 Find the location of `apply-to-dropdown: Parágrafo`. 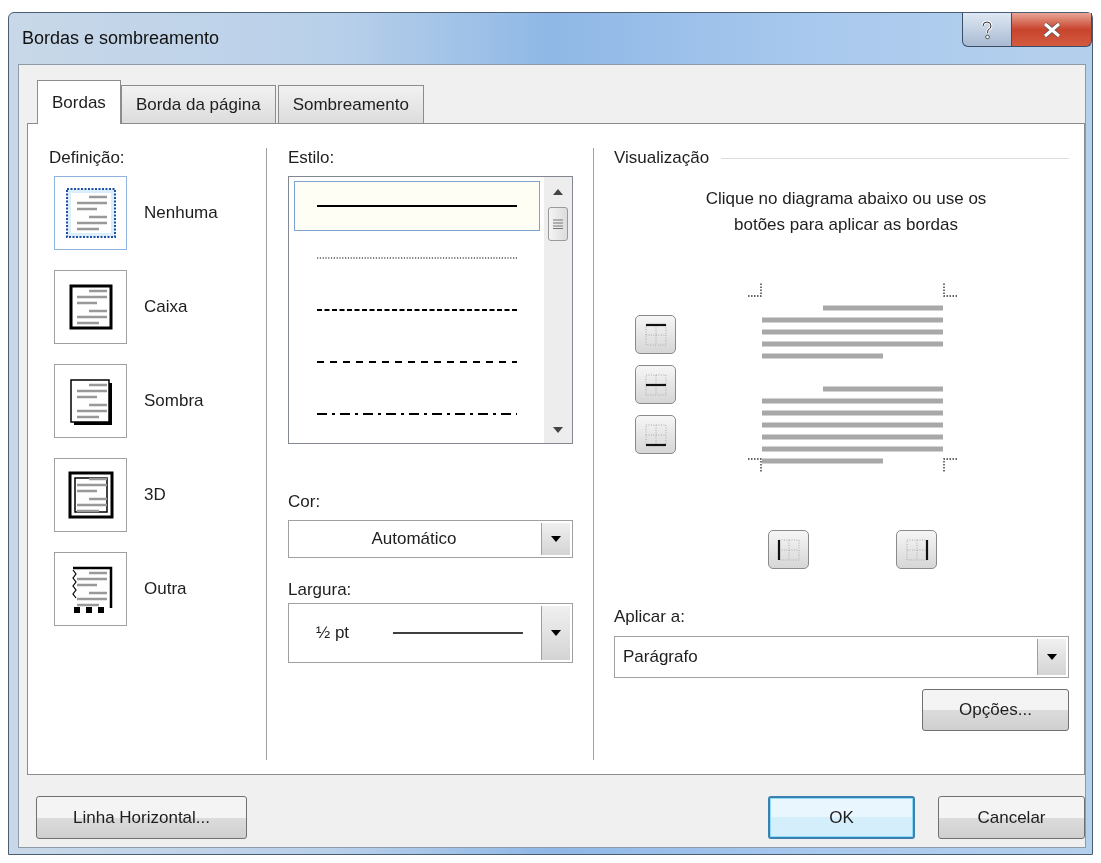

apply-to-dropdown: Parágrafo is located at coordinates (841, 657).